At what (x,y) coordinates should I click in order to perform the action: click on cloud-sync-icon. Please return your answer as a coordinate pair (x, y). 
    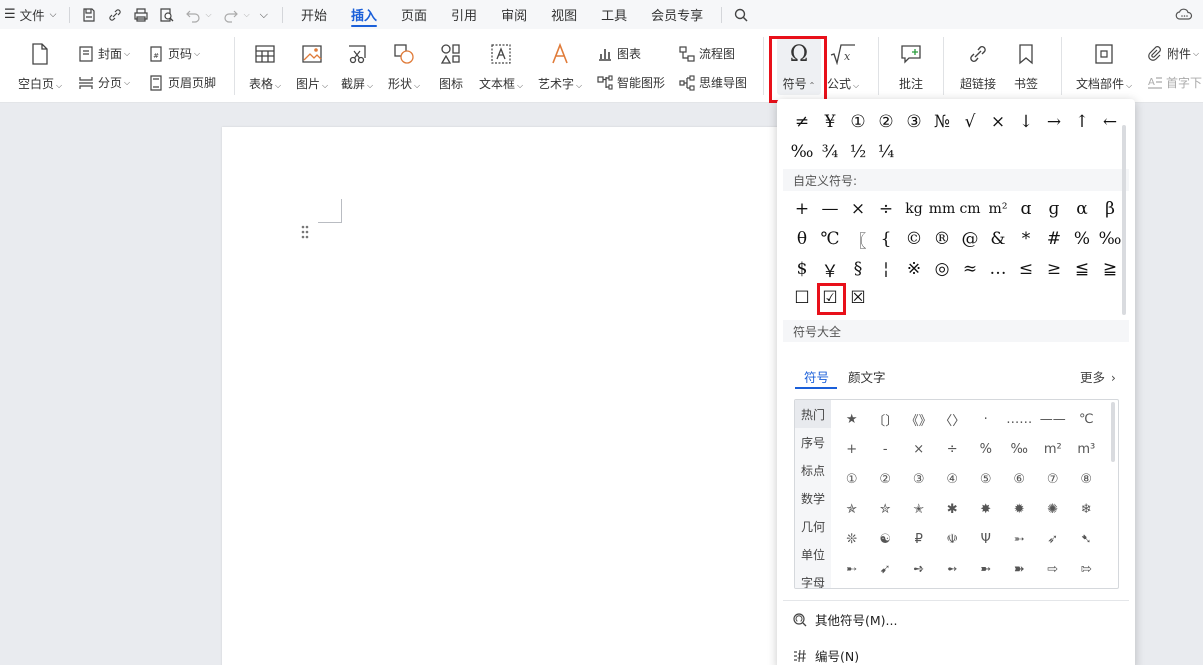
    Looking at the image, I should click on (1184, 14).